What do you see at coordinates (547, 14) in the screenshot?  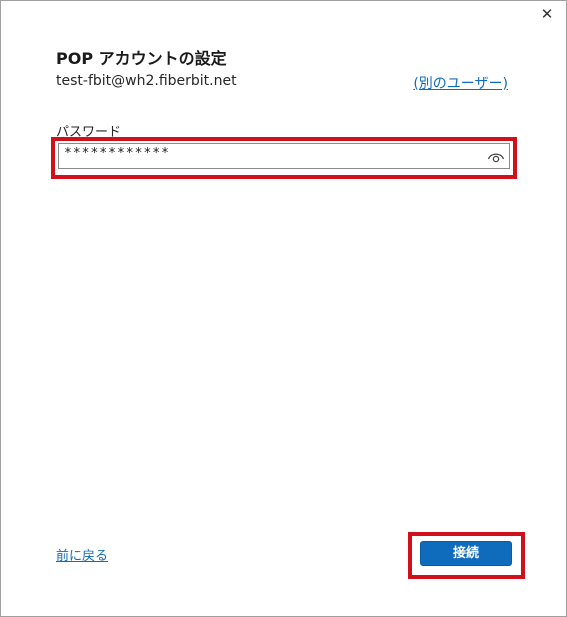 I see `close-icon: ✕` at bounding box center [547, 14].